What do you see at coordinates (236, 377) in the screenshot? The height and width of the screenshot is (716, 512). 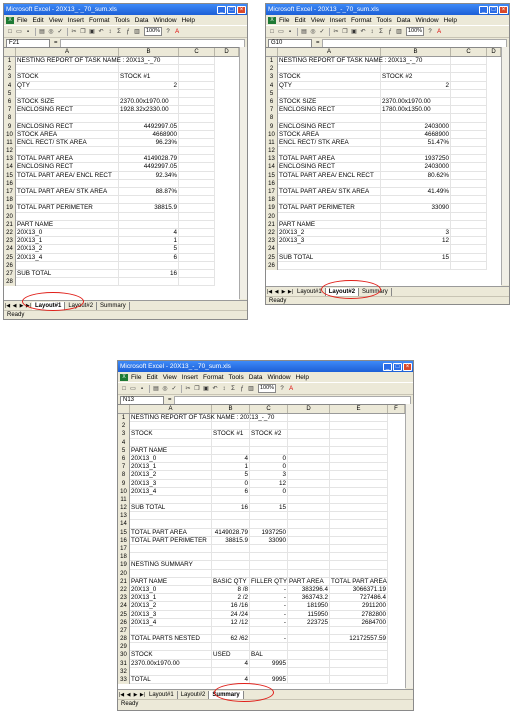 I see `menu-tools: Tools` at bounding box center [236, 377].